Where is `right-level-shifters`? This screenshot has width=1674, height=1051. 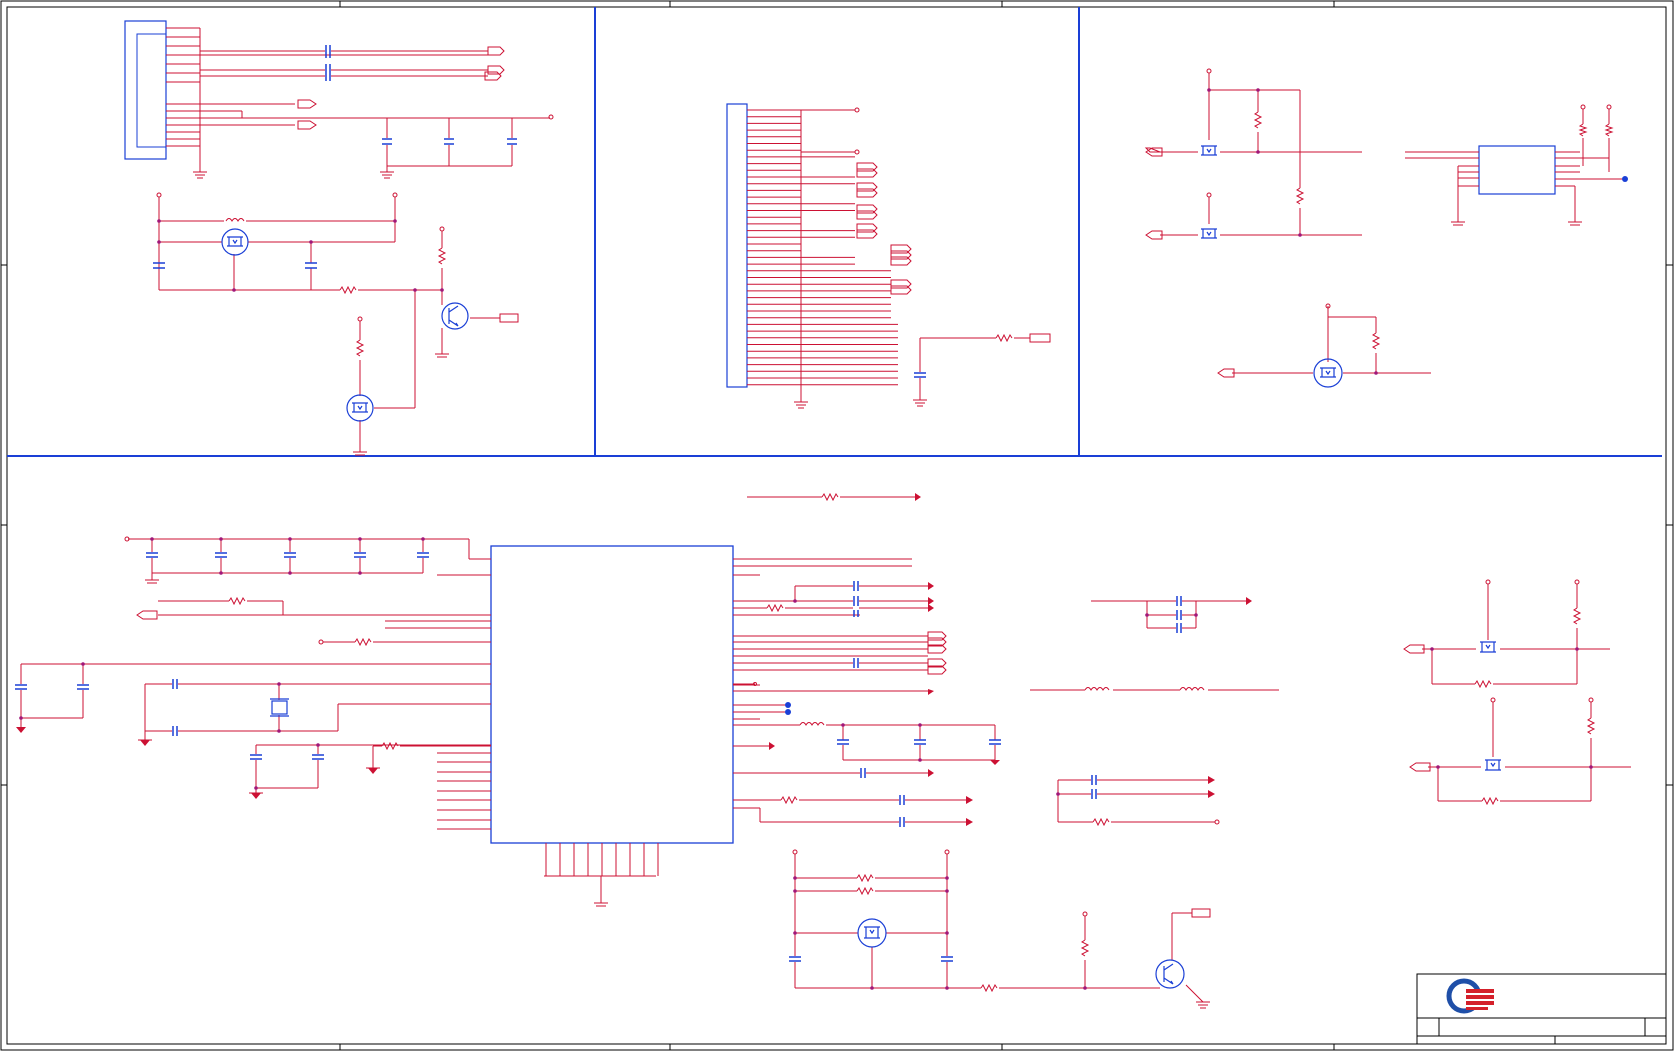 right-level-shifters is located at coordinates (1517, 692).